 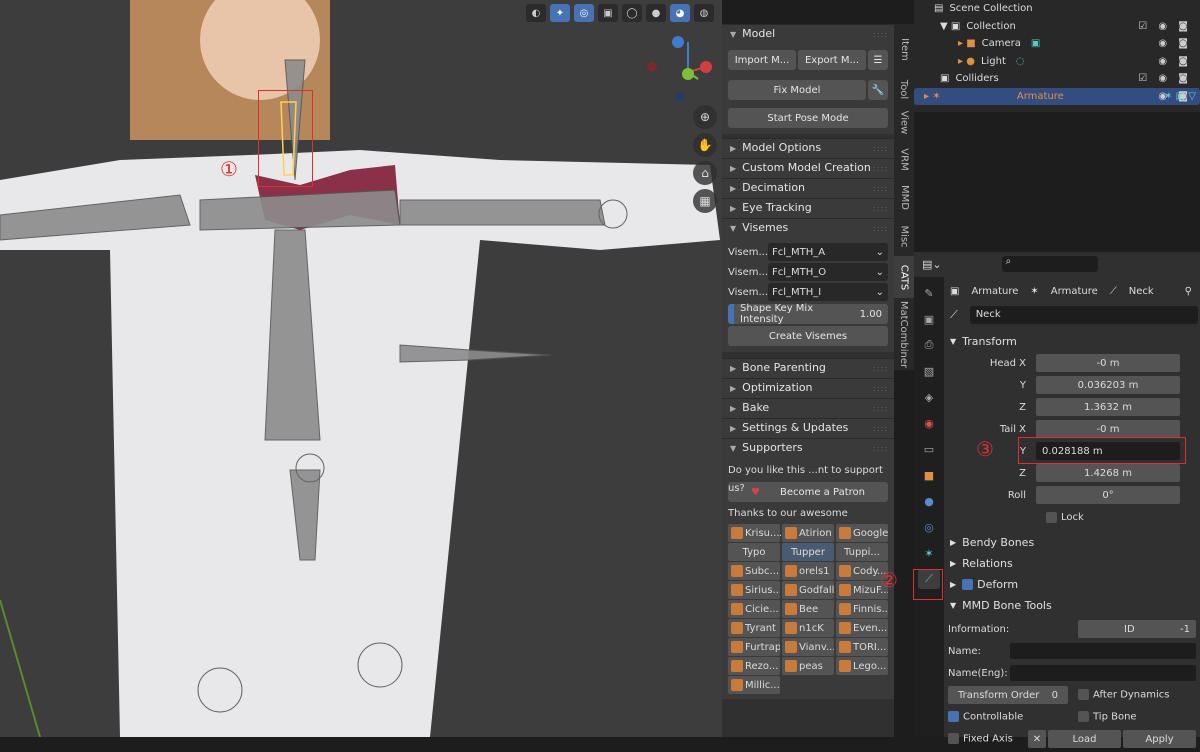 What do you see at coordinates (1037, 739) in the screenshot?
I see `clear-icon: ✕` at bounding box center [1037, 739].